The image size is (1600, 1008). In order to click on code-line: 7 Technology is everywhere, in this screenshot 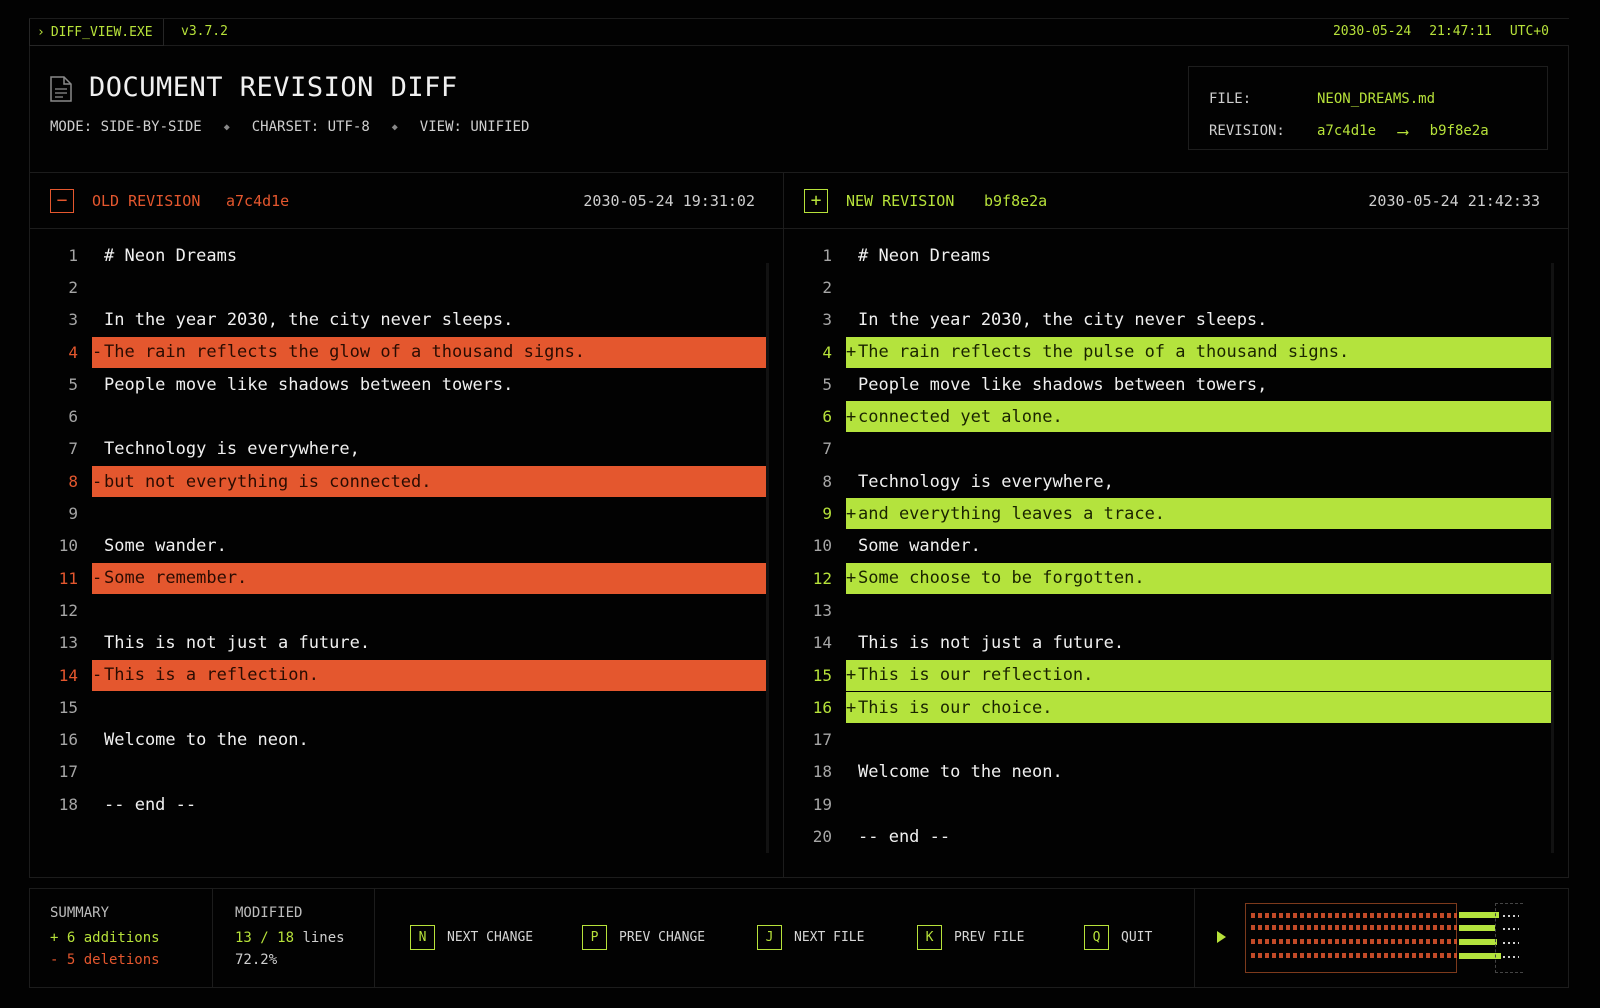, I will do `click(406, 449)`.